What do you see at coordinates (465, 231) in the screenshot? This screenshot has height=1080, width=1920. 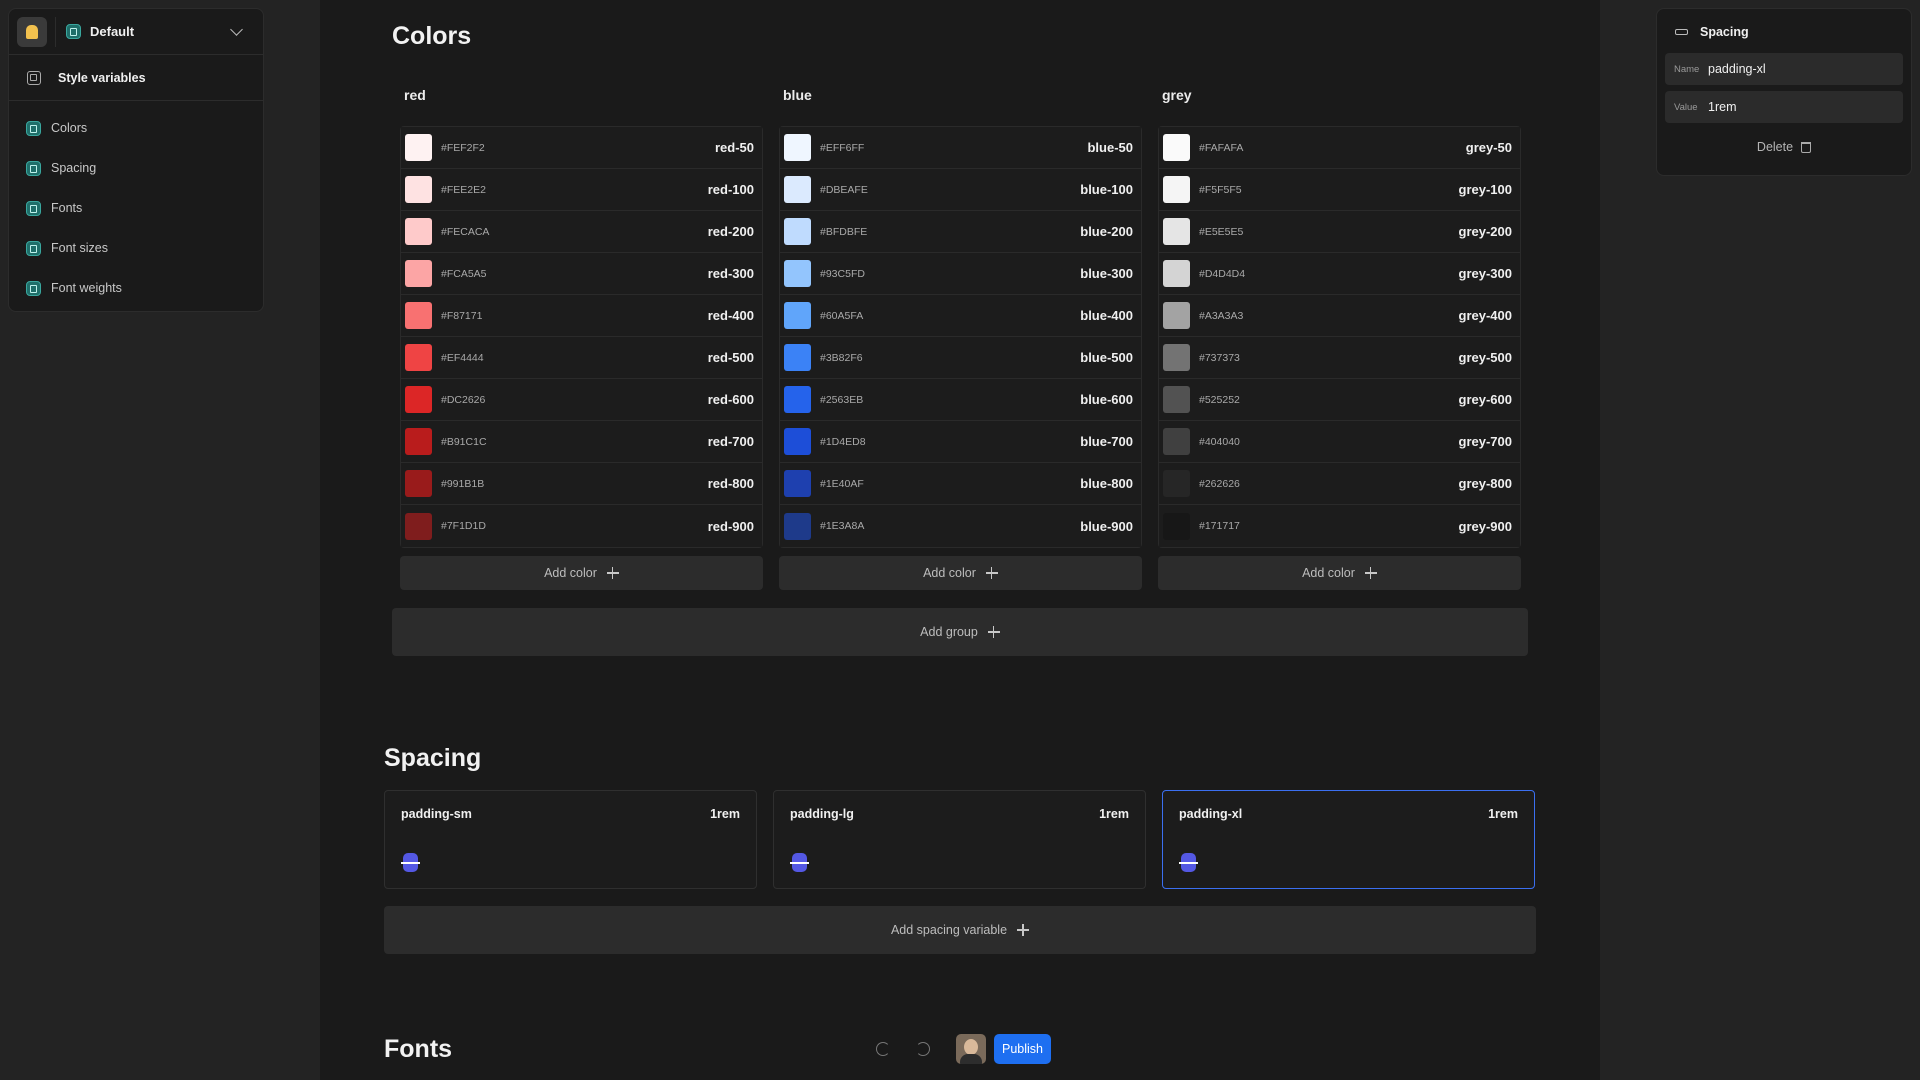 I see `color-hex: #FECACA` at bounding box center [465, 231].